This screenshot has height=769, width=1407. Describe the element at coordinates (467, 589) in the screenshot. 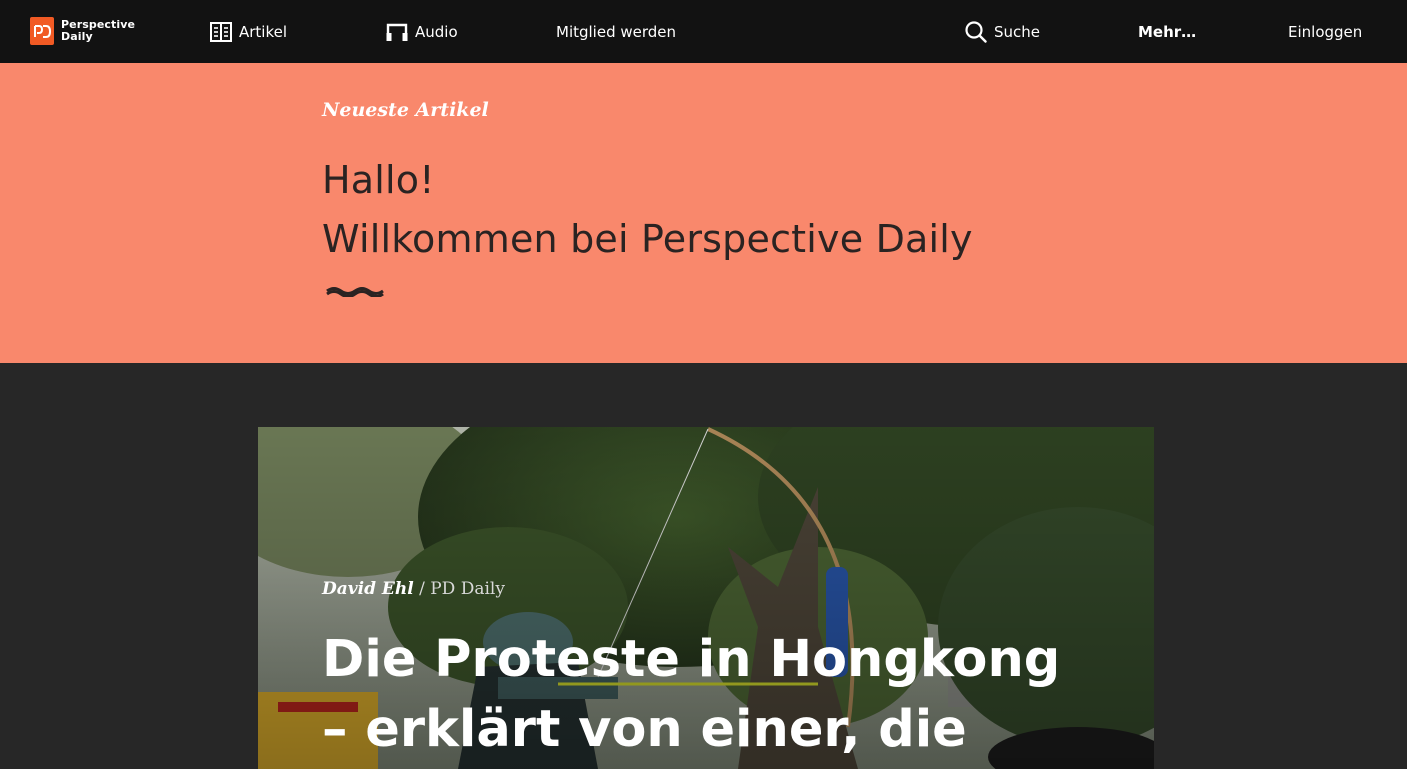

I see `article-section: PD Daily` at that location.